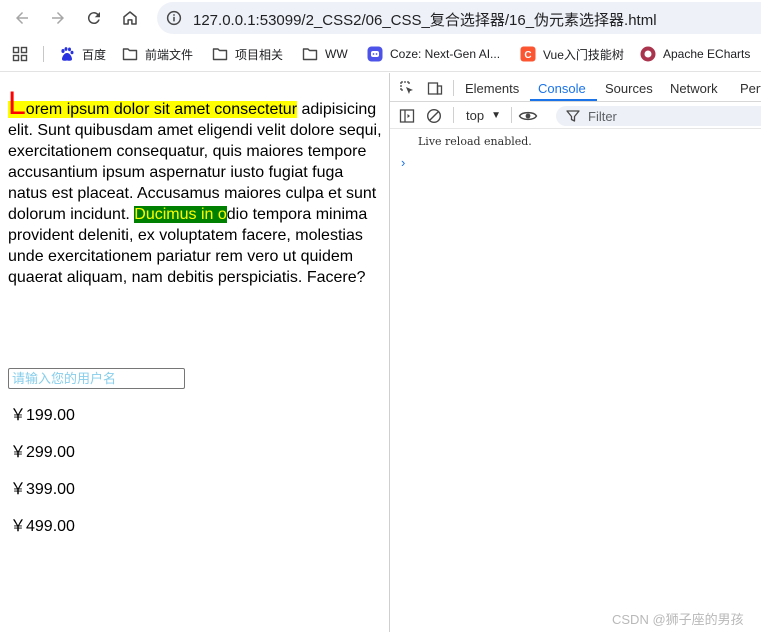 The height and width of the screenshot is (632, 761). I want to click on site-info-icon, so click(174, 18).